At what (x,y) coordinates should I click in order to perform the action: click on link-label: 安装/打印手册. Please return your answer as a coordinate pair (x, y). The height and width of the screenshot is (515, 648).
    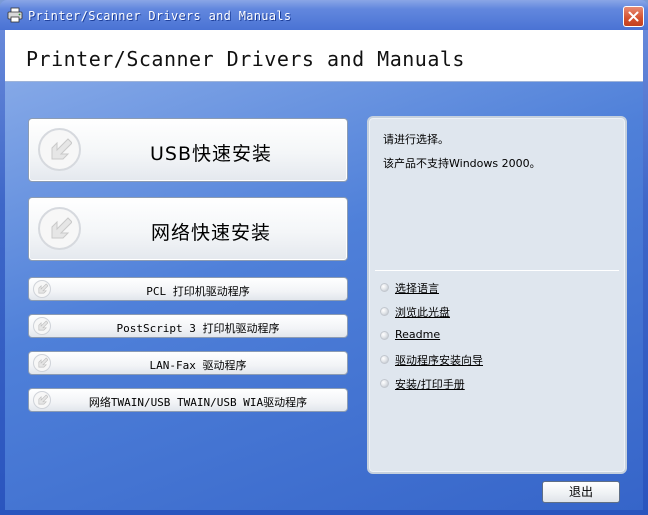
    Looking at the image, I should click on (430, 384).